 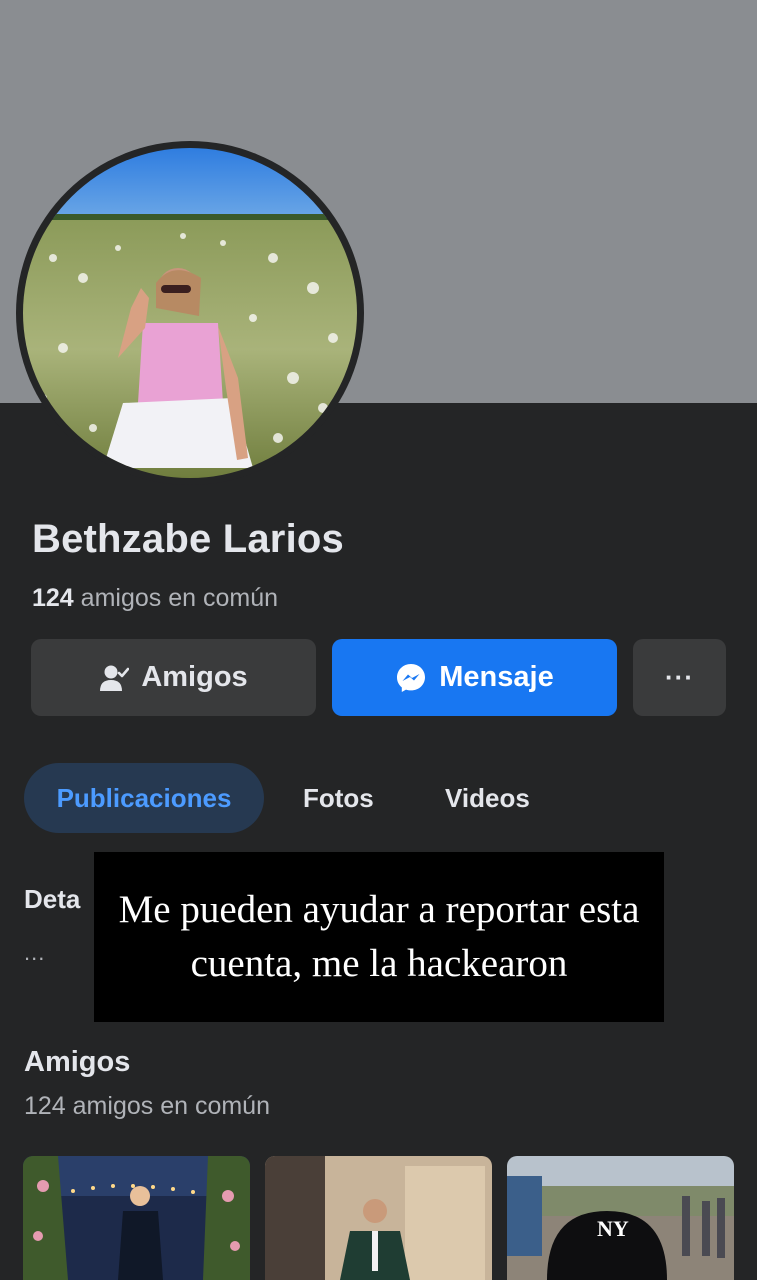 I want to click on mutual-count-number: 124, so click(x=53, y=598).